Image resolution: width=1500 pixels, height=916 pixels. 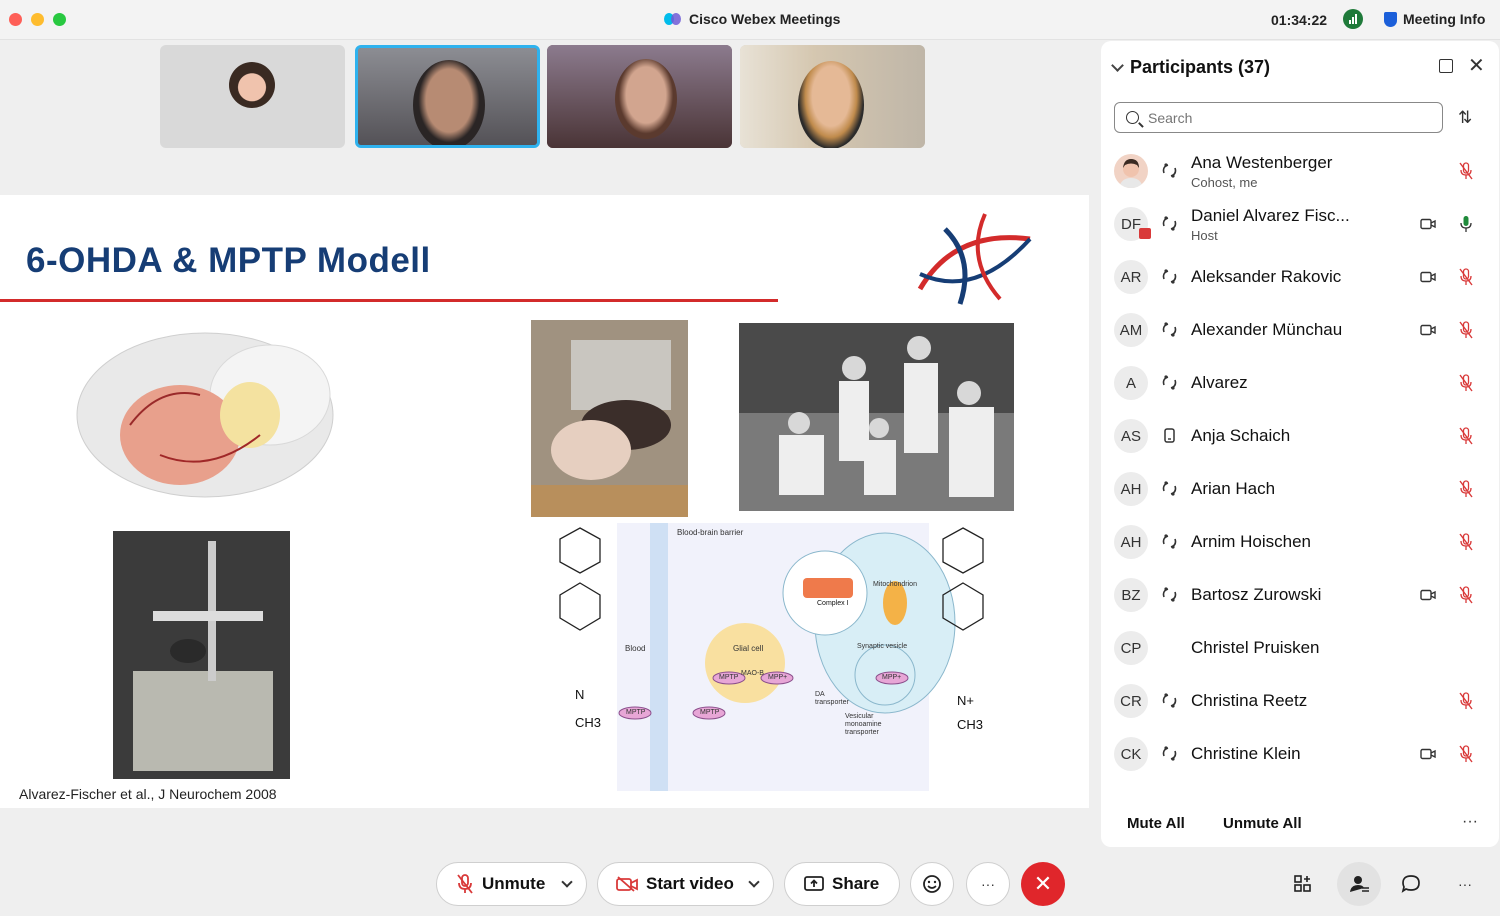 I want to click on avatar, so click(x=1131, y=171).